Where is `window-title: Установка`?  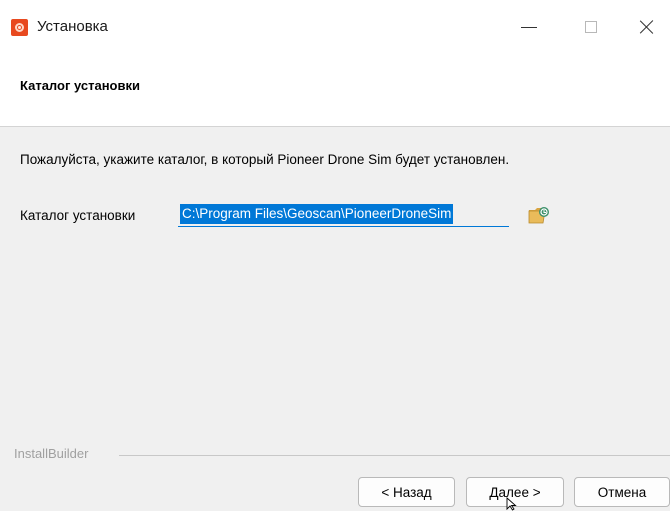 window-title: Установка is located at coordinates (72, 26).